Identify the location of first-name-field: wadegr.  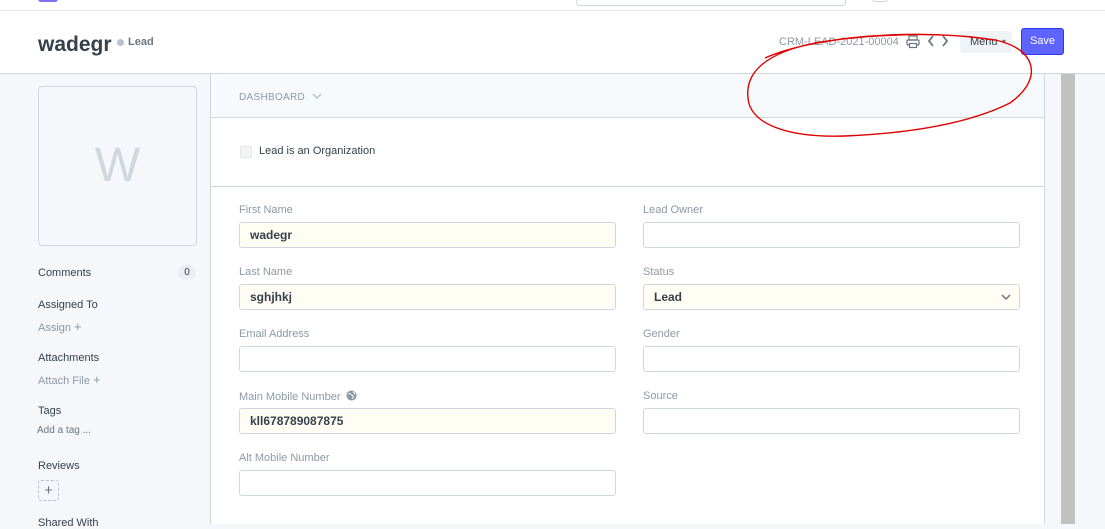
(427, 235).